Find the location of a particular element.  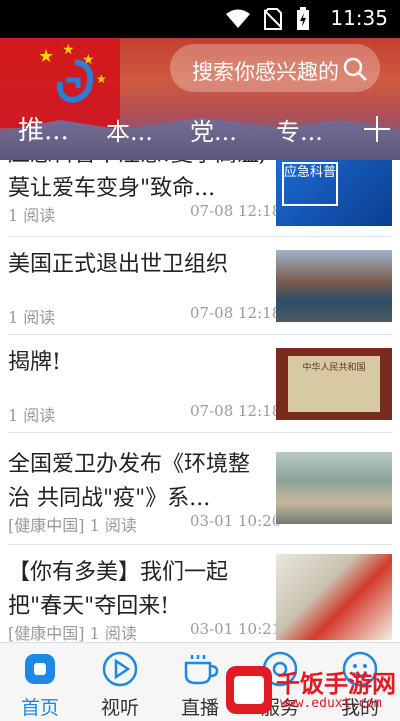

play-icon is located at coordinates (120, 669).